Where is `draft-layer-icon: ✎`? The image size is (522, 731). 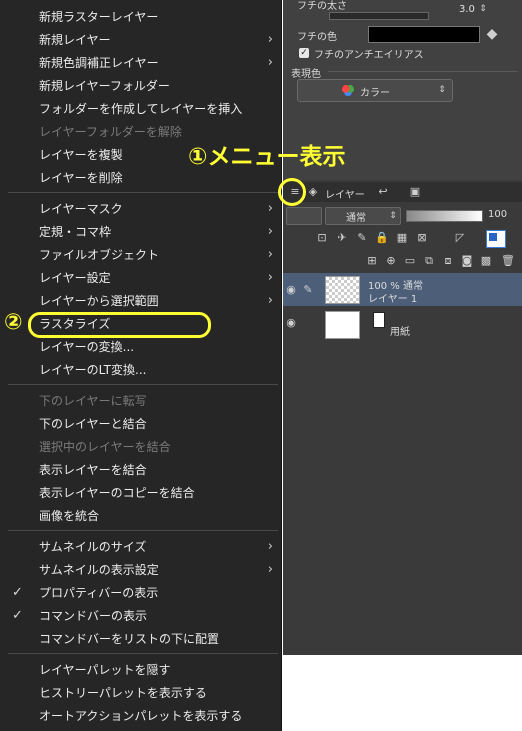 draft-layer-icon: ✎ is located at coordinates (362, 238).